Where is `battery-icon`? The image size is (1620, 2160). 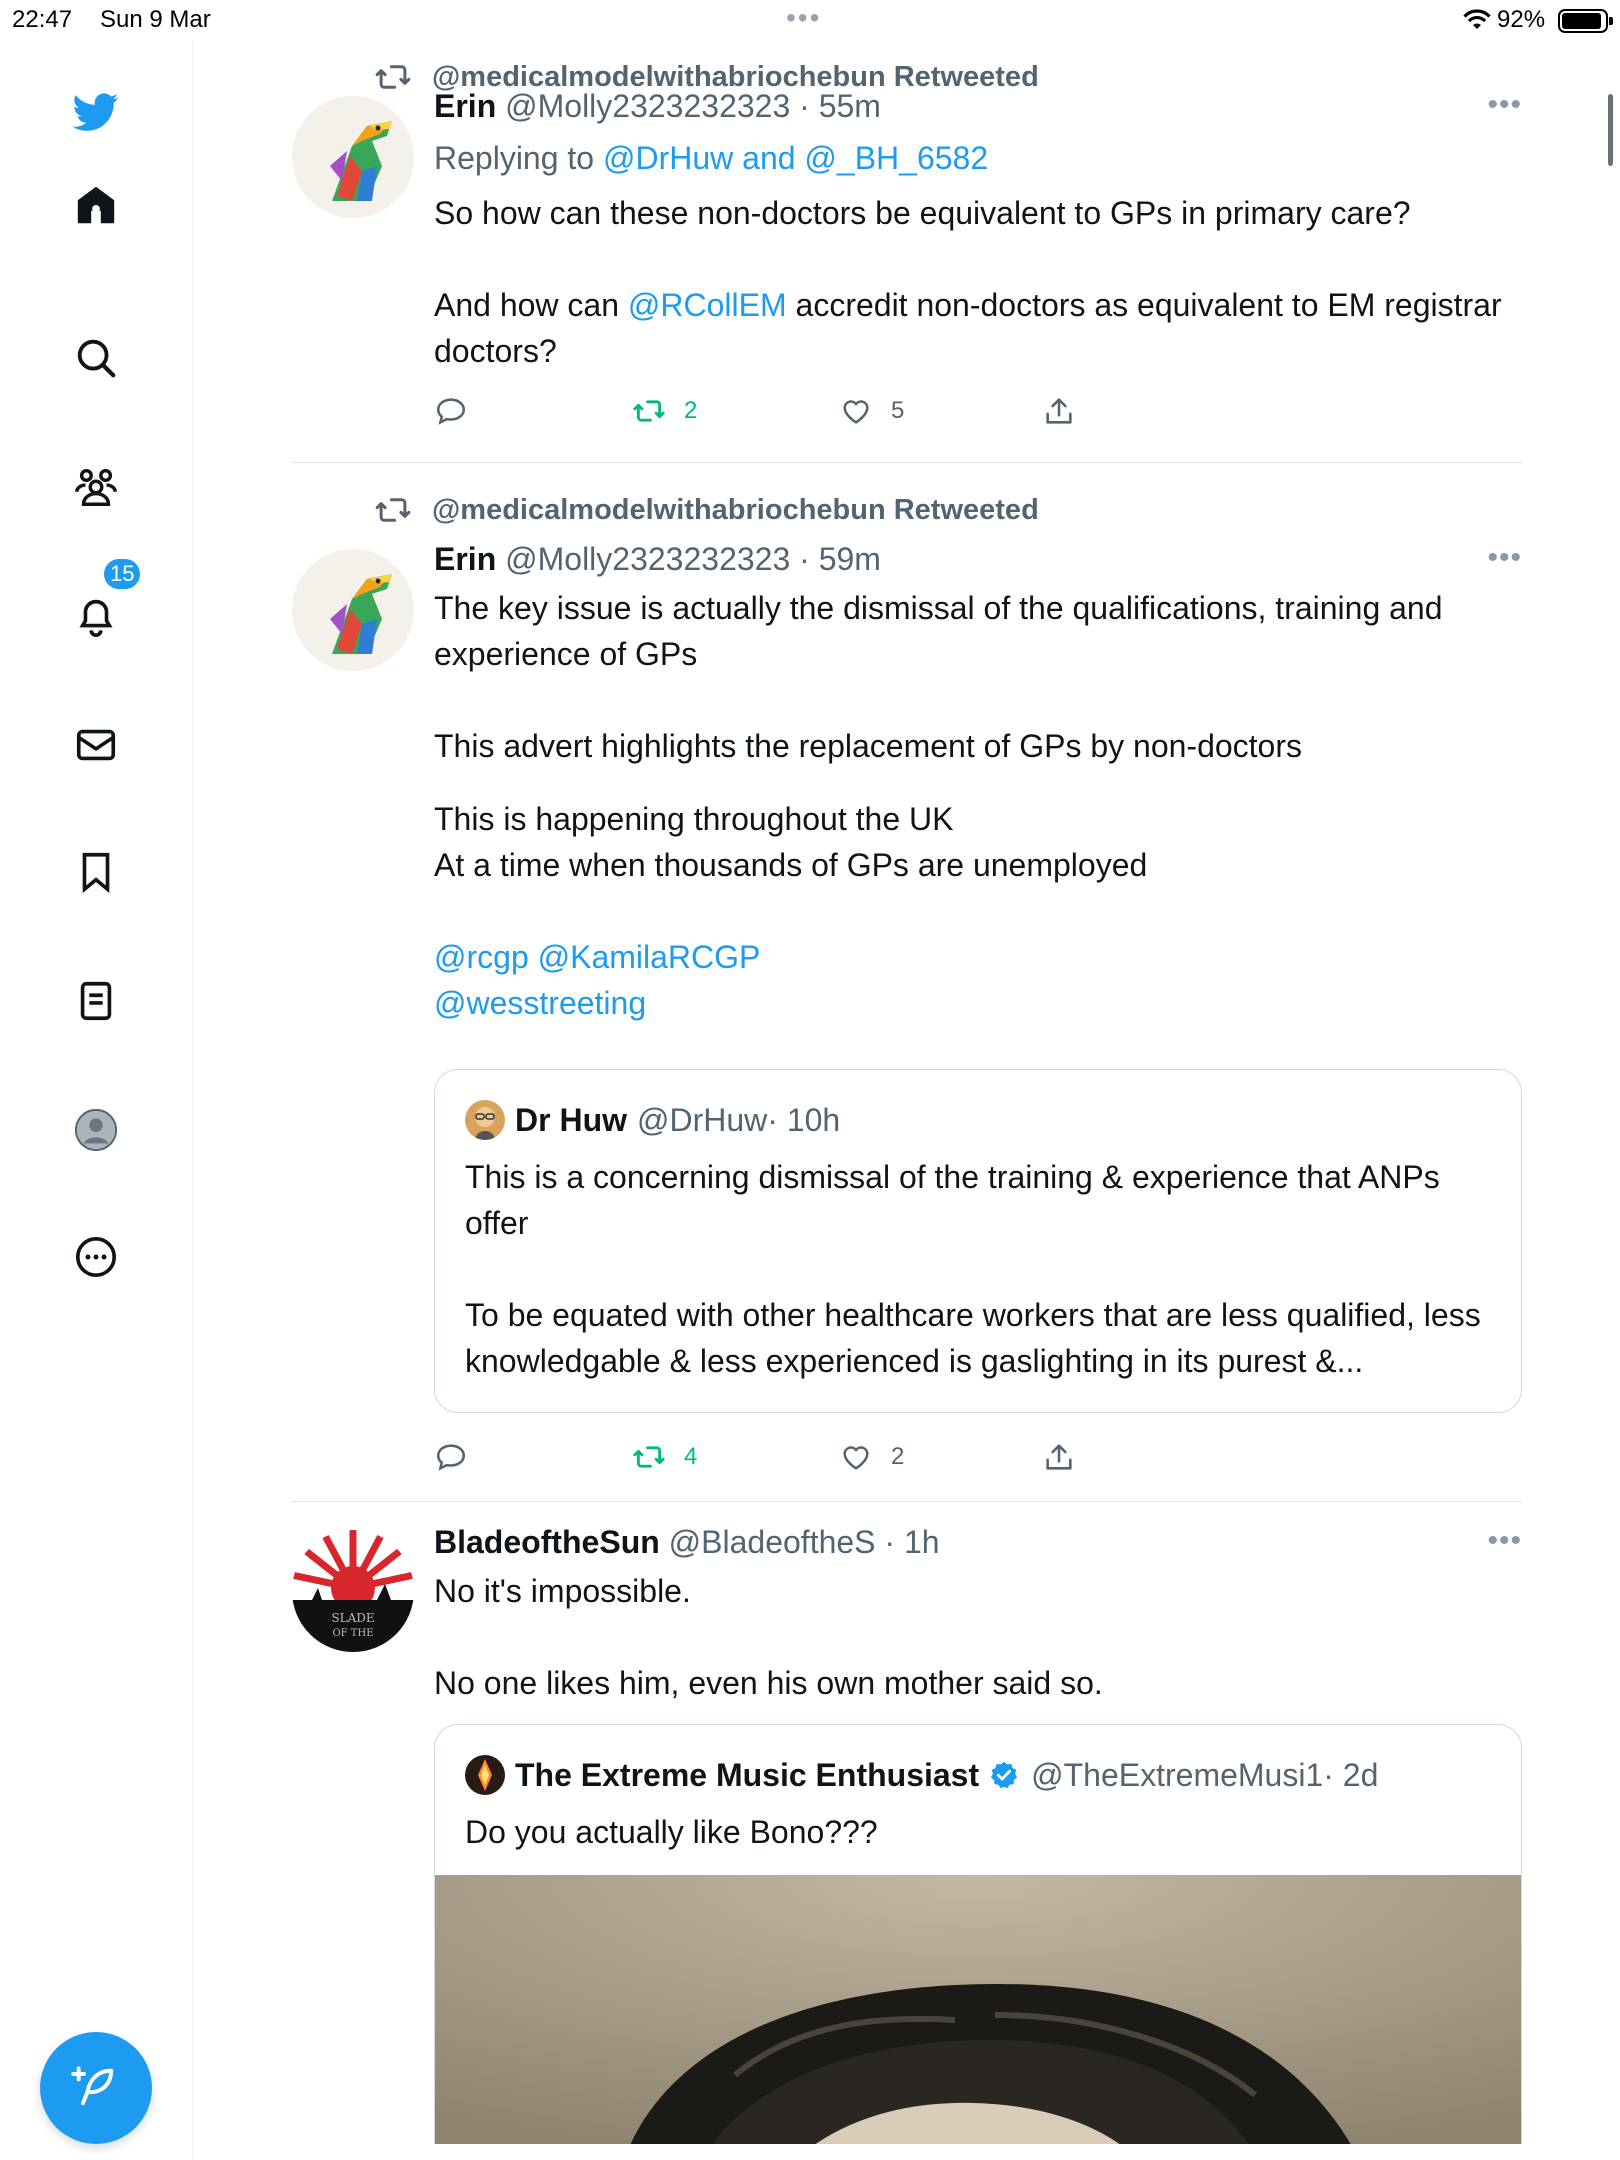 battery-icon is located at coordinates (1585, 21).